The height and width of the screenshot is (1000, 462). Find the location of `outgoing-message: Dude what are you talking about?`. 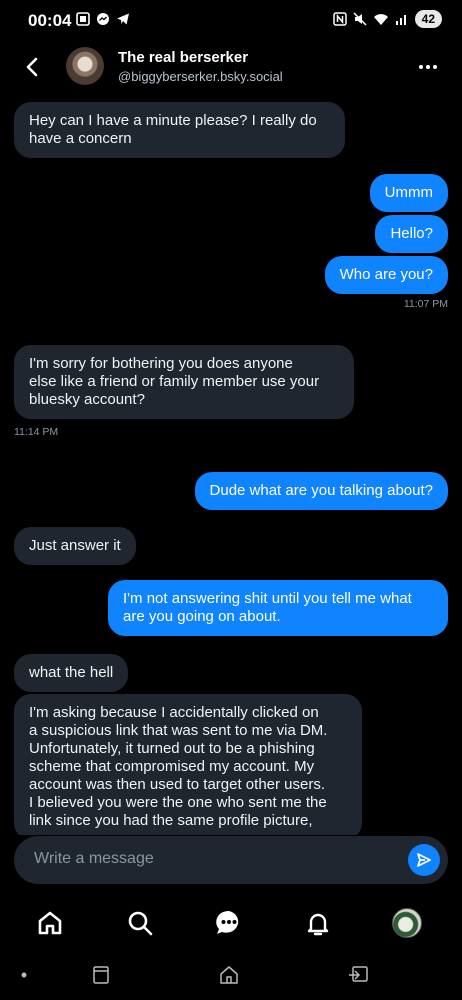

outgoing-message: Dude what are you talking about? is located at coordinates (321, 491).